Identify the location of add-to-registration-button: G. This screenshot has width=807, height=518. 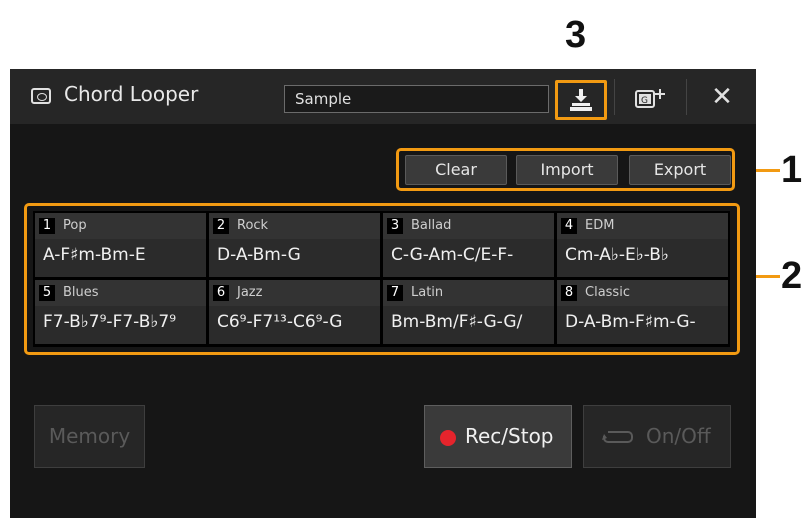
(650, 99).